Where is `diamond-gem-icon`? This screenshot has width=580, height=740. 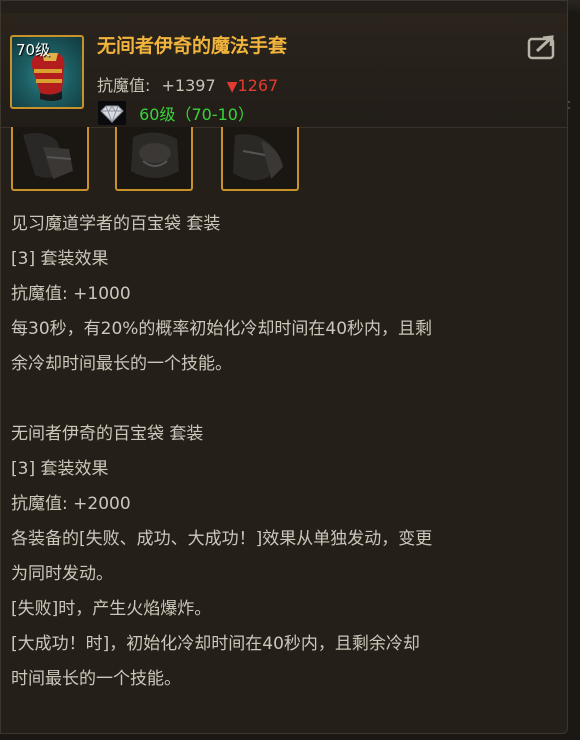 diamond-gem-icon is located at coordinates (112, 113).